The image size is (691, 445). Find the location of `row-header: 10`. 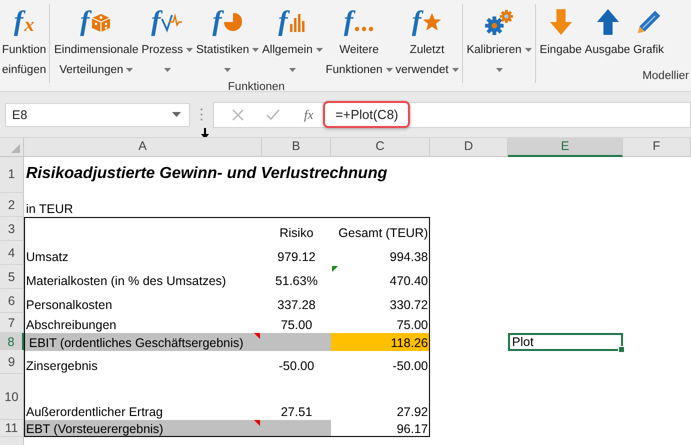

row-header: 10 is located at coordinates (12, 397).